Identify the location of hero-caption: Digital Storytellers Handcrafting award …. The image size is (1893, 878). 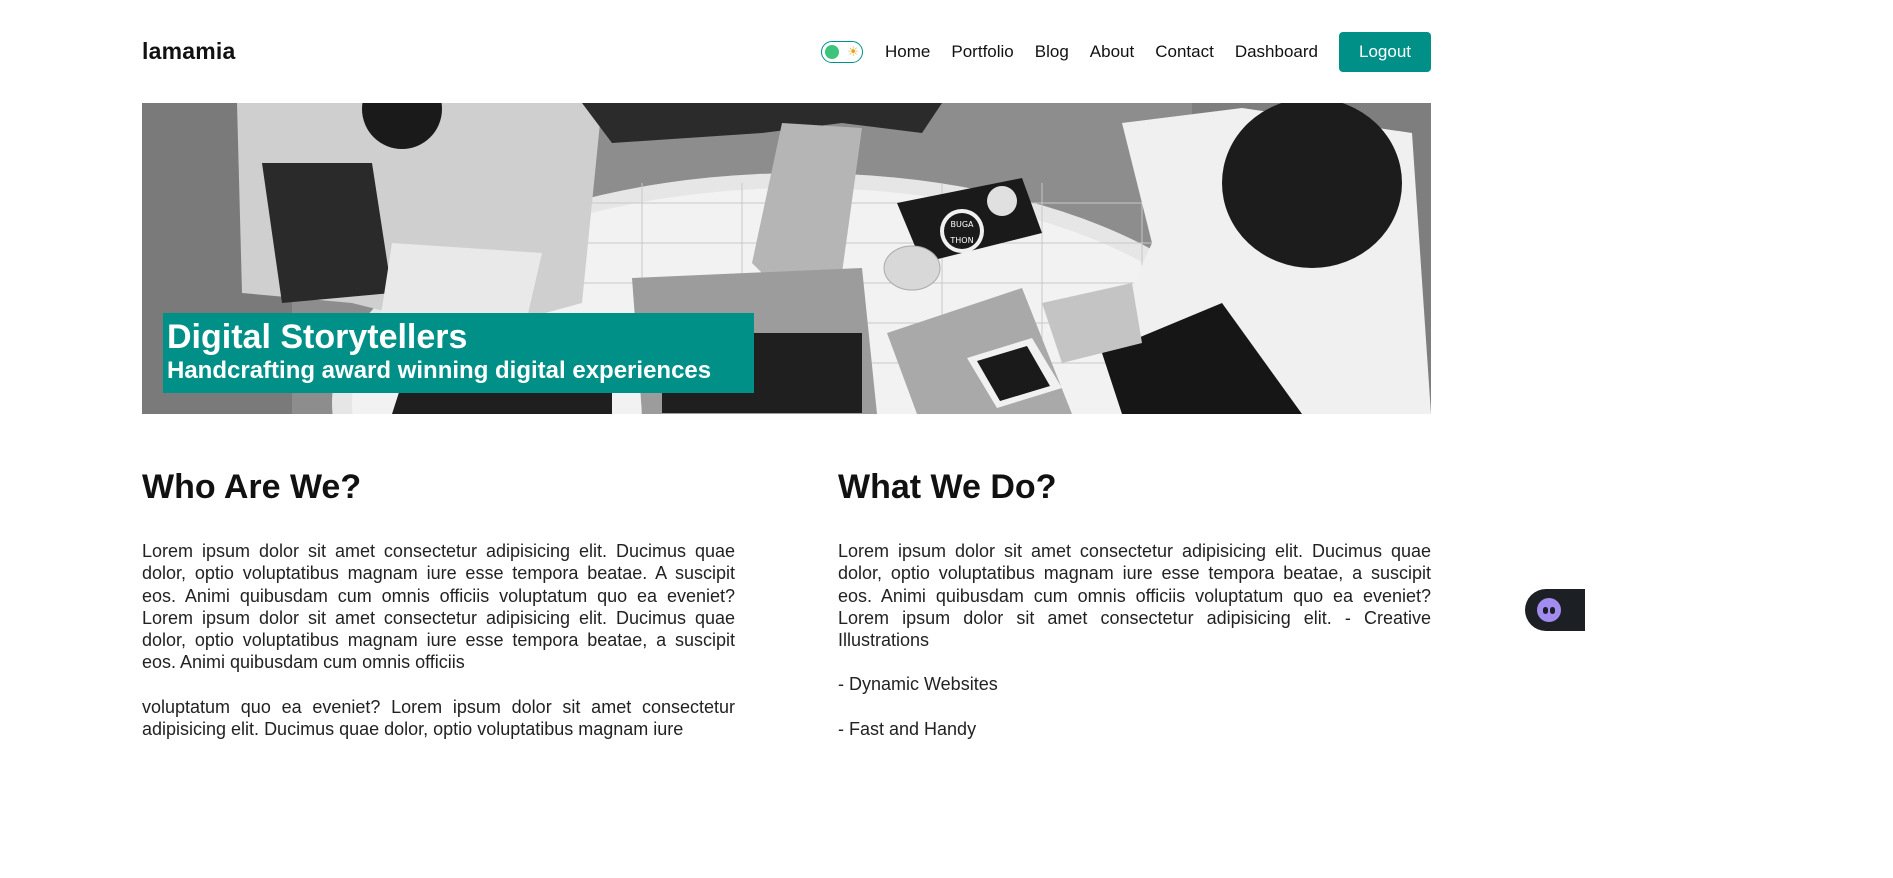
(458, 353).